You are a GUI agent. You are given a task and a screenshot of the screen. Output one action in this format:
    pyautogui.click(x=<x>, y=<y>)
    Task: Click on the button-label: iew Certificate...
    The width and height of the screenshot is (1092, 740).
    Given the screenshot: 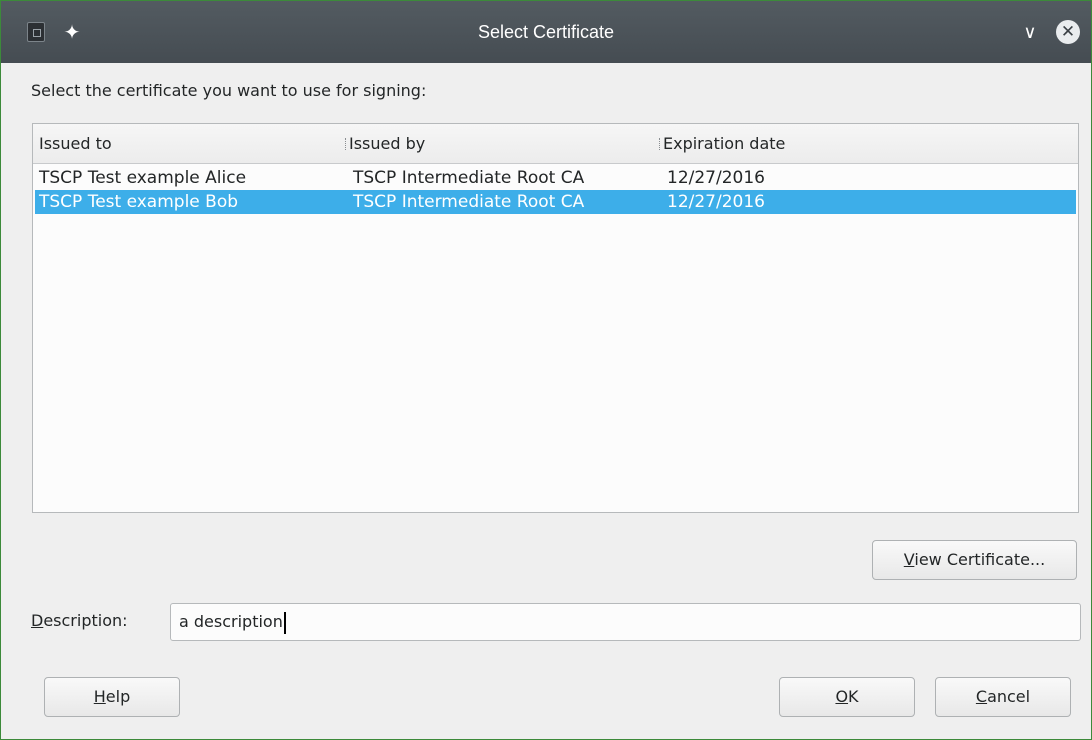 What is the action you would take?
    pyautogui.click(x=980, y=559)
    